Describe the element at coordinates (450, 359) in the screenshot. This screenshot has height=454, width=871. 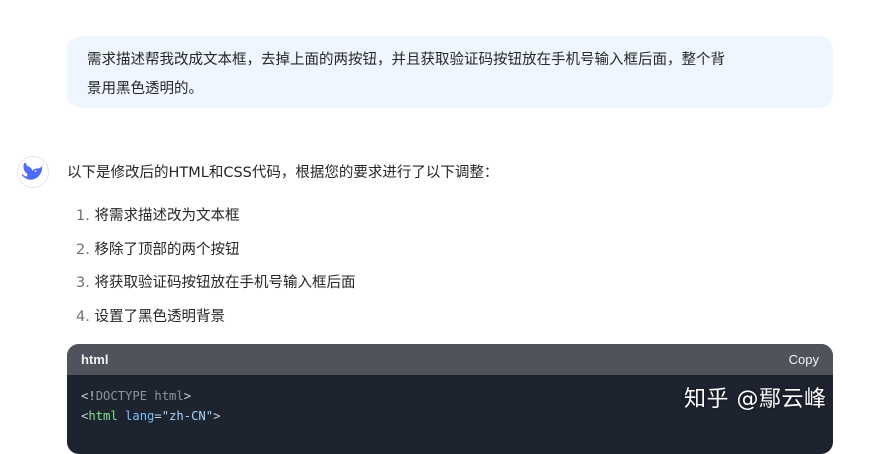
I see `code-block-header: html Copy` at that location.